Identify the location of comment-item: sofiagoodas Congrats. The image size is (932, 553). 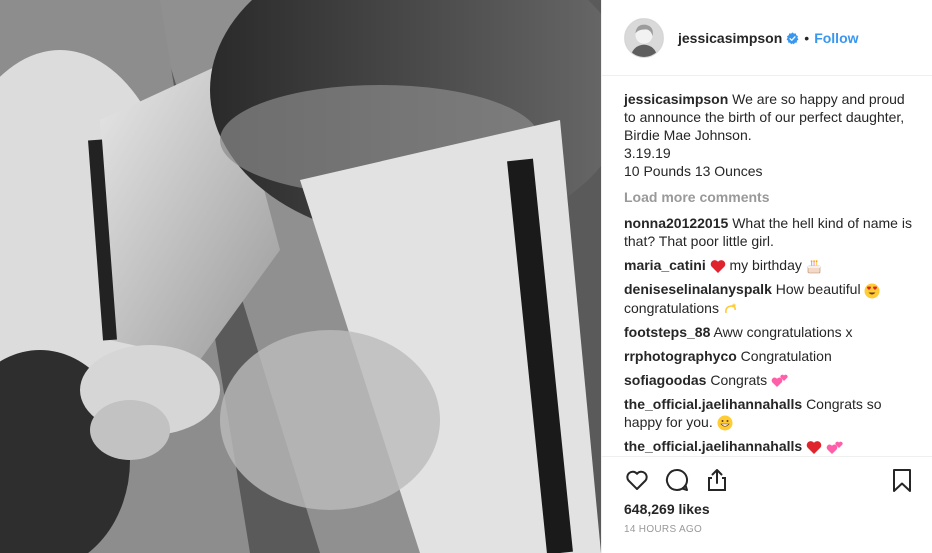
(768, 380).